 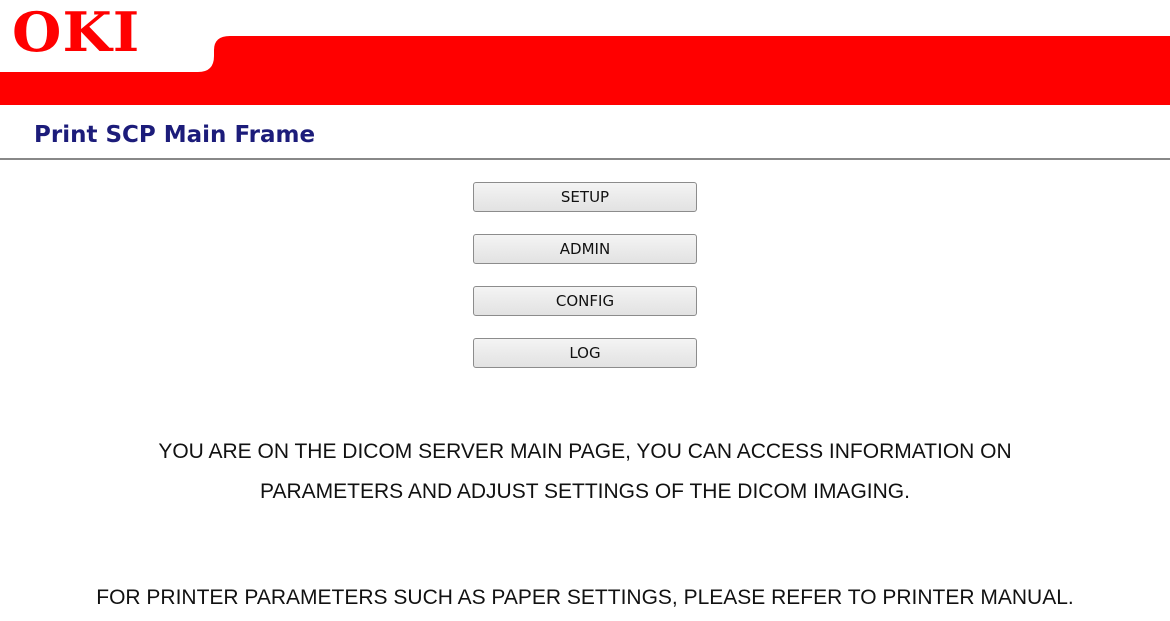 I want to click on log-button: LOG, so click(x=585, y=353).